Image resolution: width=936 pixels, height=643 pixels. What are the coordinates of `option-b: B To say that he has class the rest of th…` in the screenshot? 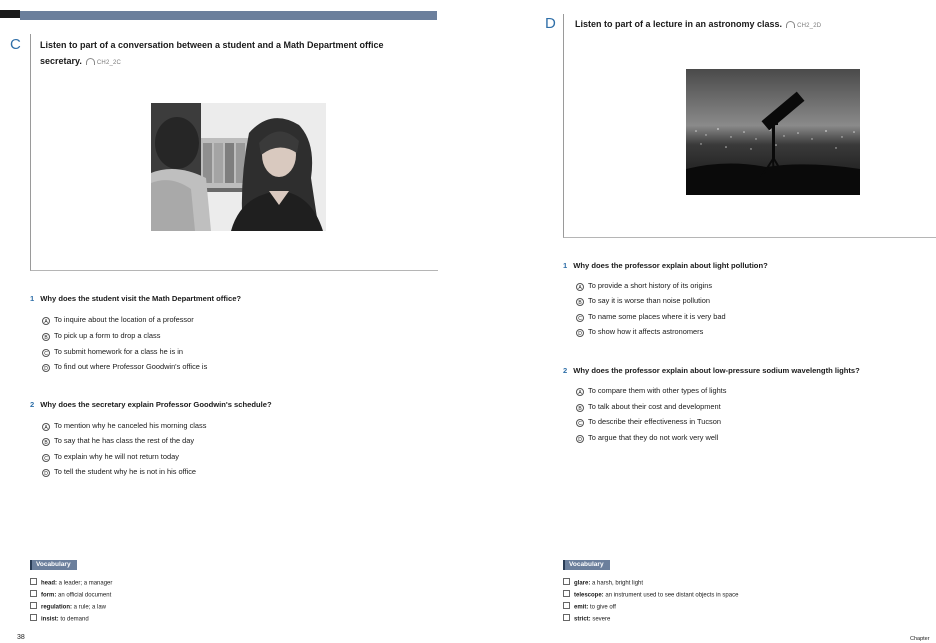 It's located at (118, 441).